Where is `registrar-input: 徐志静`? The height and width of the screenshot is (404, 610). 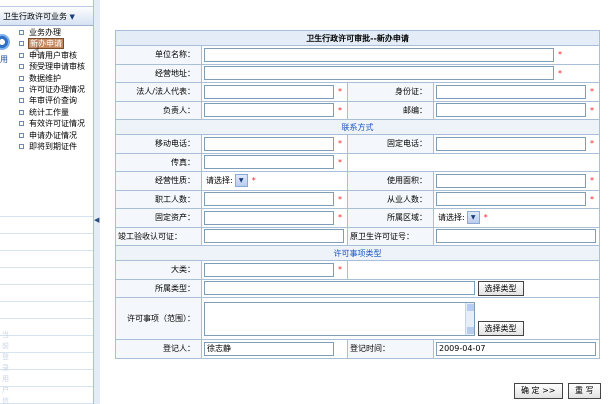
registrar-input: 徐志静 is located at coordinates (269, 348).